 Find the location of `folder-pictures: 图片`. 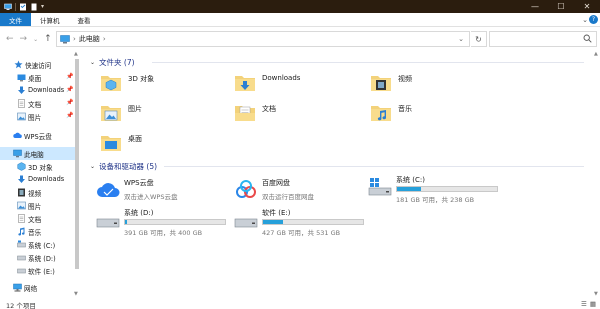

folder-pictures: 图片 is located at coordinates (170, 115).